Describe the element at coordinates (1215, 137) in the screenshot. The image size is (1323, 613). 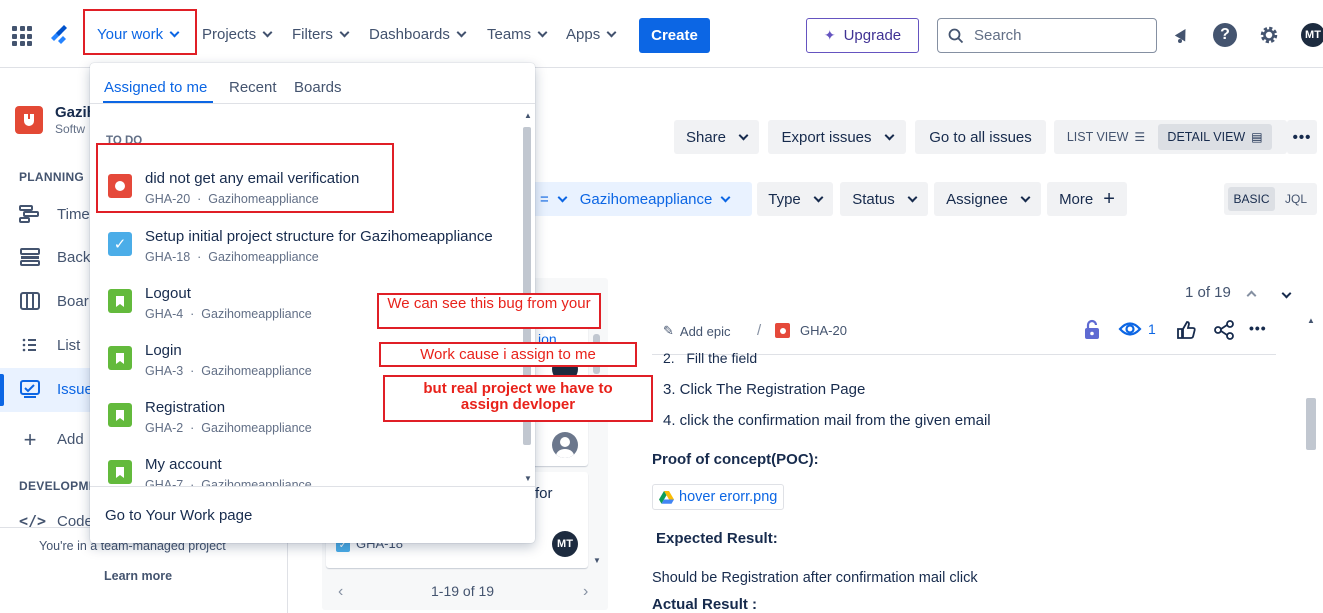
I see `detail-view-button: DETAIL VIEW ▤` at that location.